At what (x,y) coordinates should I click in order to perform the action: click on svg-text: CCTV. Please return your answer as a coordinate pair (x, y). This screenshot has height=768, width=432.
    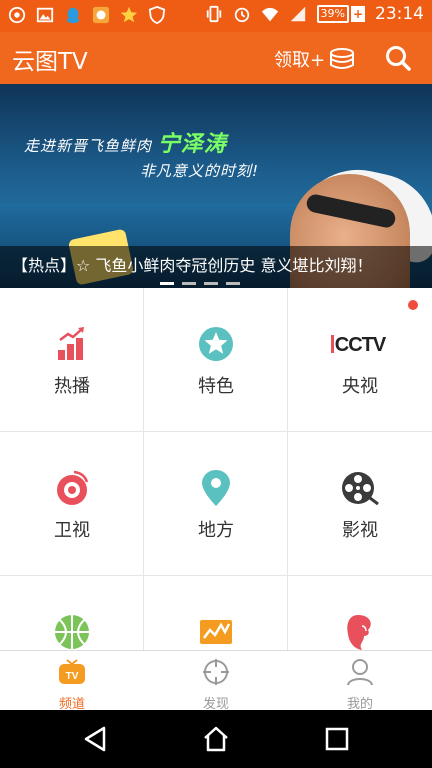
    Looking at the image, I should click on (361, 345).